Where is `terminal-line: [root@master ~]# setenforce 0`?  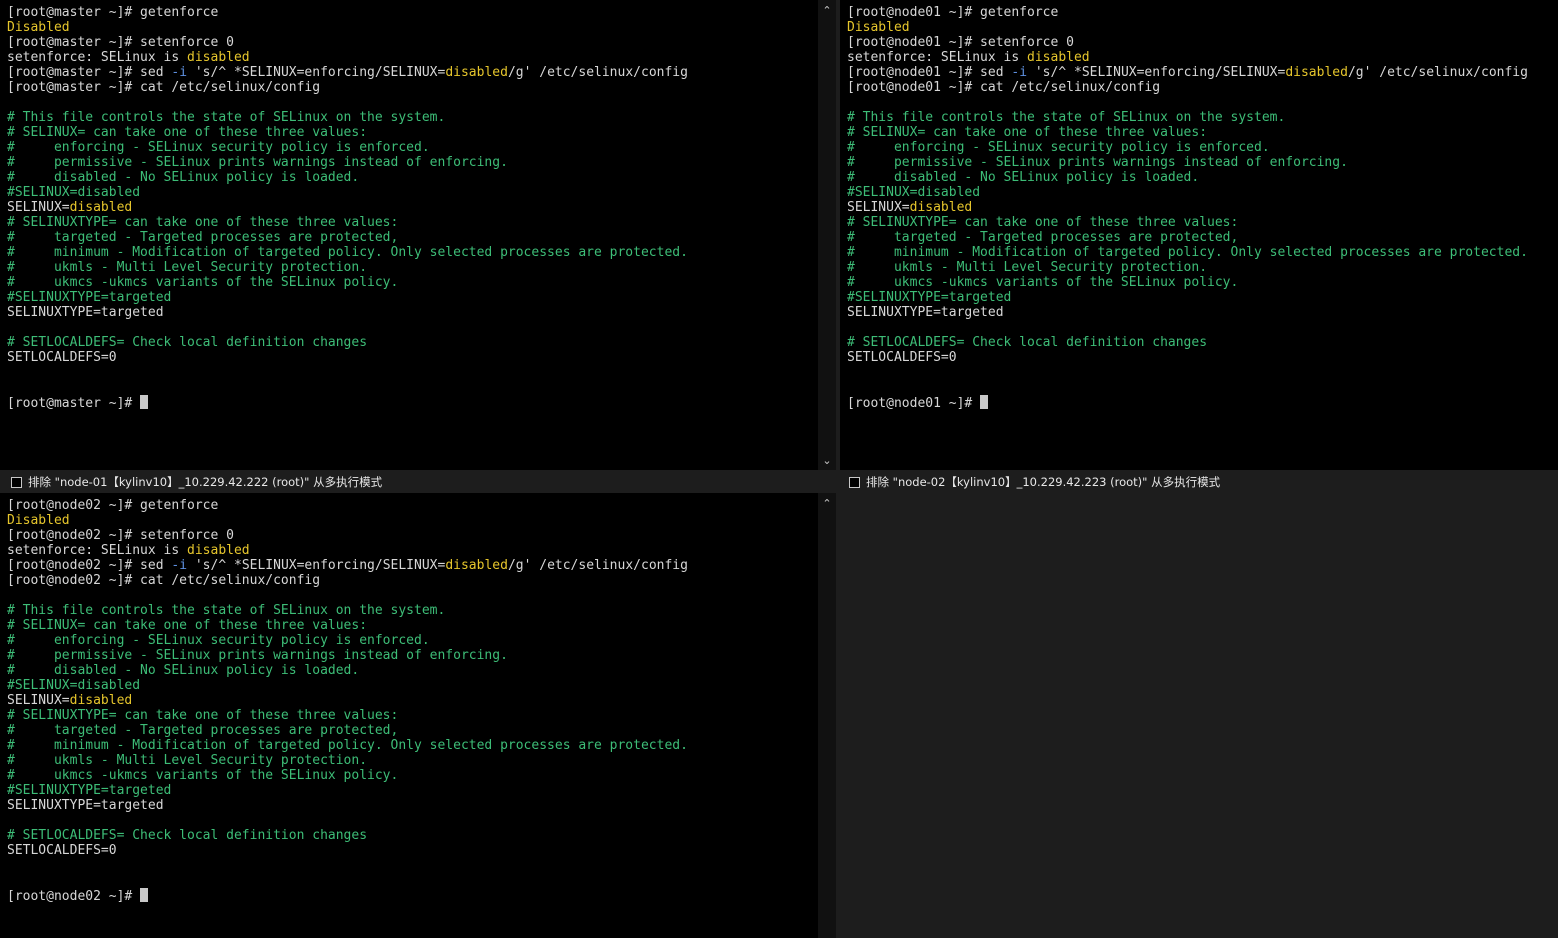
terminal-line: [root@master ~]# setenforce 0 is located at coordinates (347, 42).